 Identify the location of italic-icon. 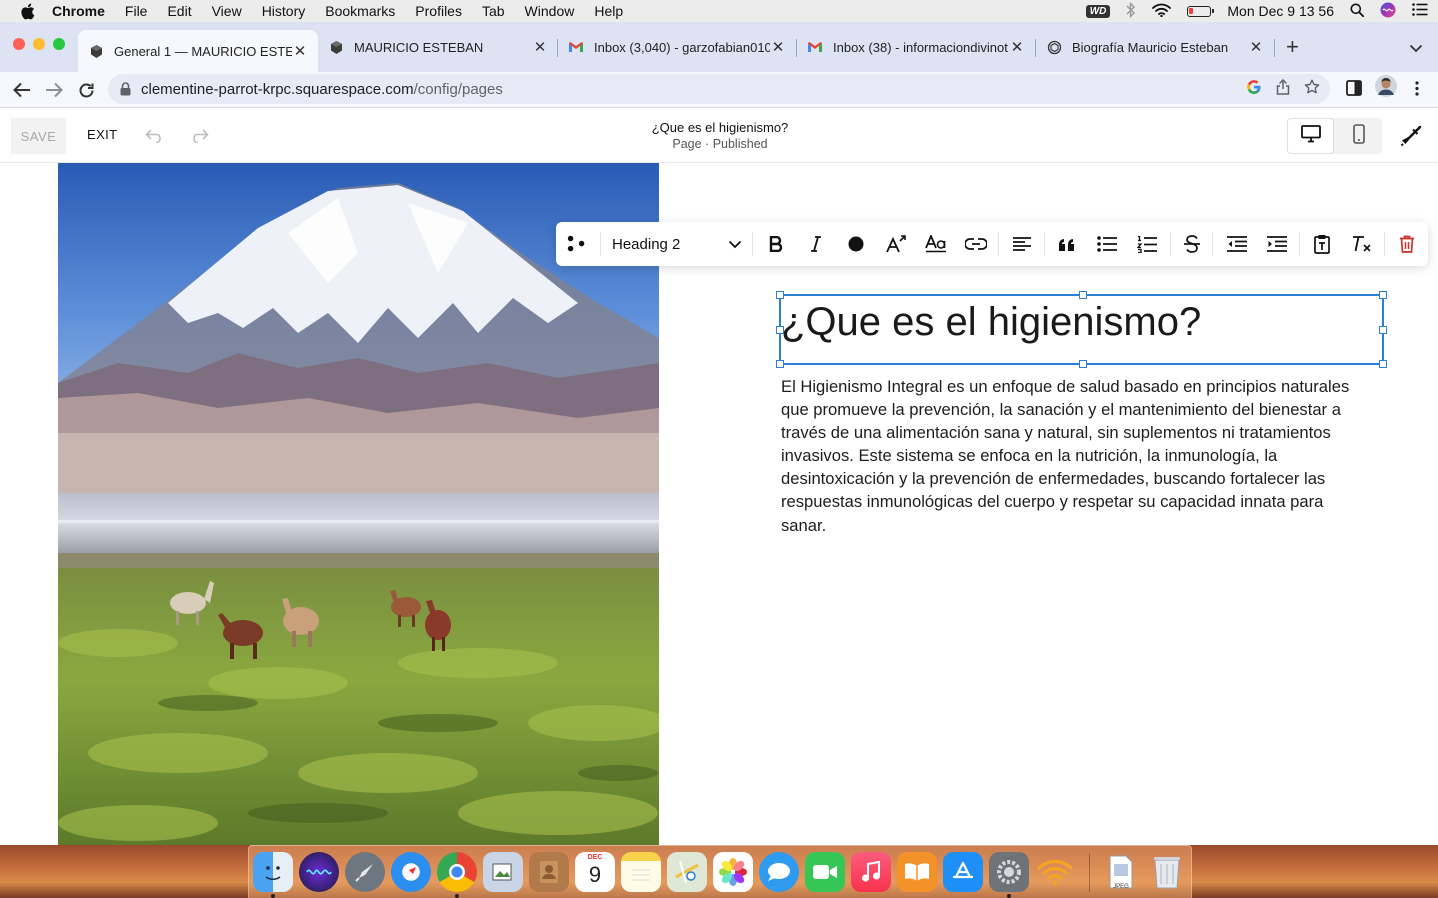
(816, 244).